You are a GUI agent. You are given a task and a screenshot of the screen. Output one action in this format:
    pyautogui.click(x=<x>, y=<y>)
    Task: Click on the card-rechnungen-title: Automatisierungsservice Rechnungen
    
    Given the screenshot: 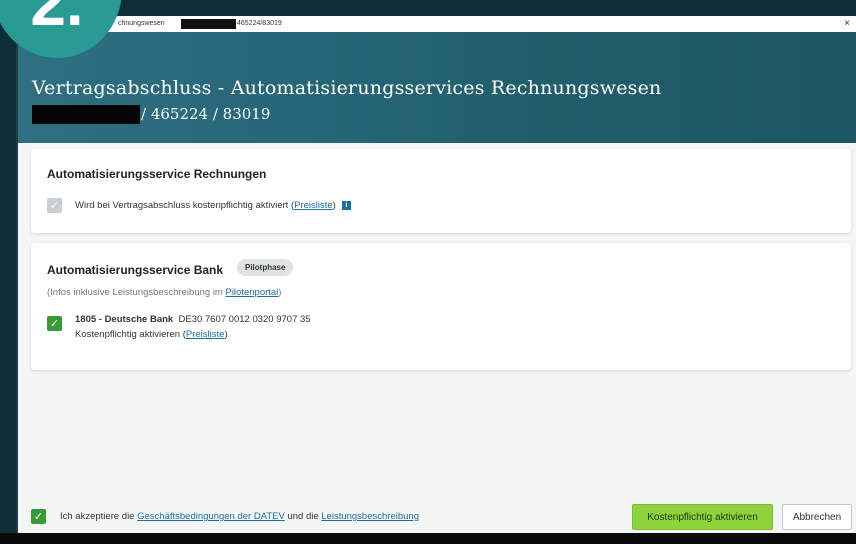 What is the action you would take?
    pyautogui.click(x=157, y=174)
    